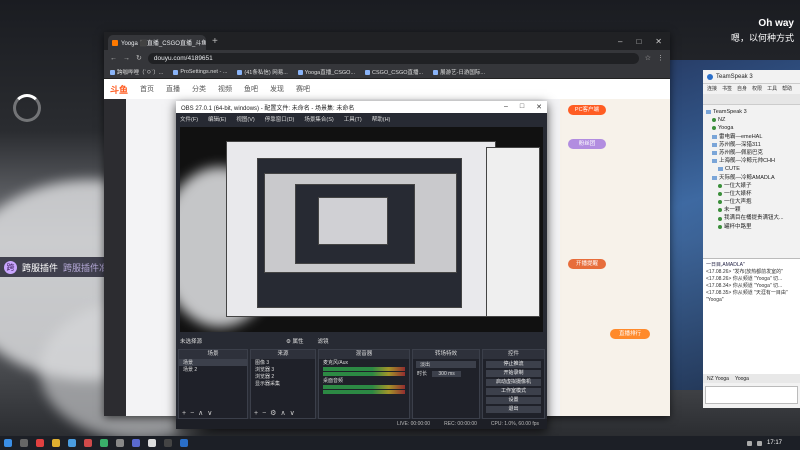 The height and width of the screenshot is (450, 800). Describe the element at coordinates (294, 341) in the screenshot. I see `properties-button: ⚙ 属性` at that location.